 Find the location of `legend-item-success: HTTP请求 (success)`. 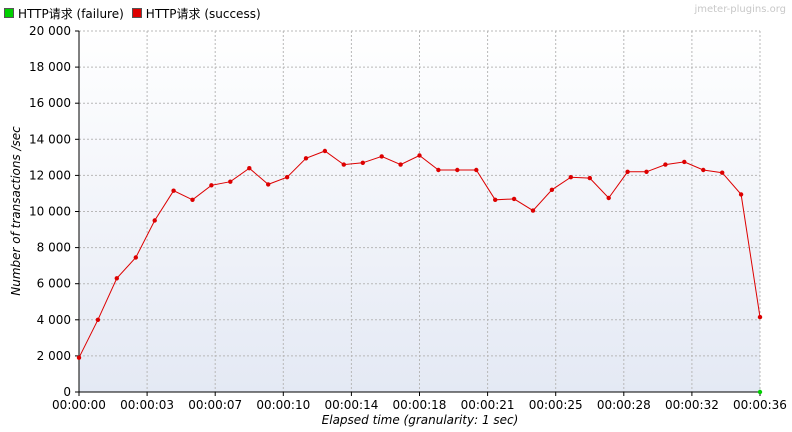

legend-item-success: HTTP请求 (success) is located at coordinates (196, 13).